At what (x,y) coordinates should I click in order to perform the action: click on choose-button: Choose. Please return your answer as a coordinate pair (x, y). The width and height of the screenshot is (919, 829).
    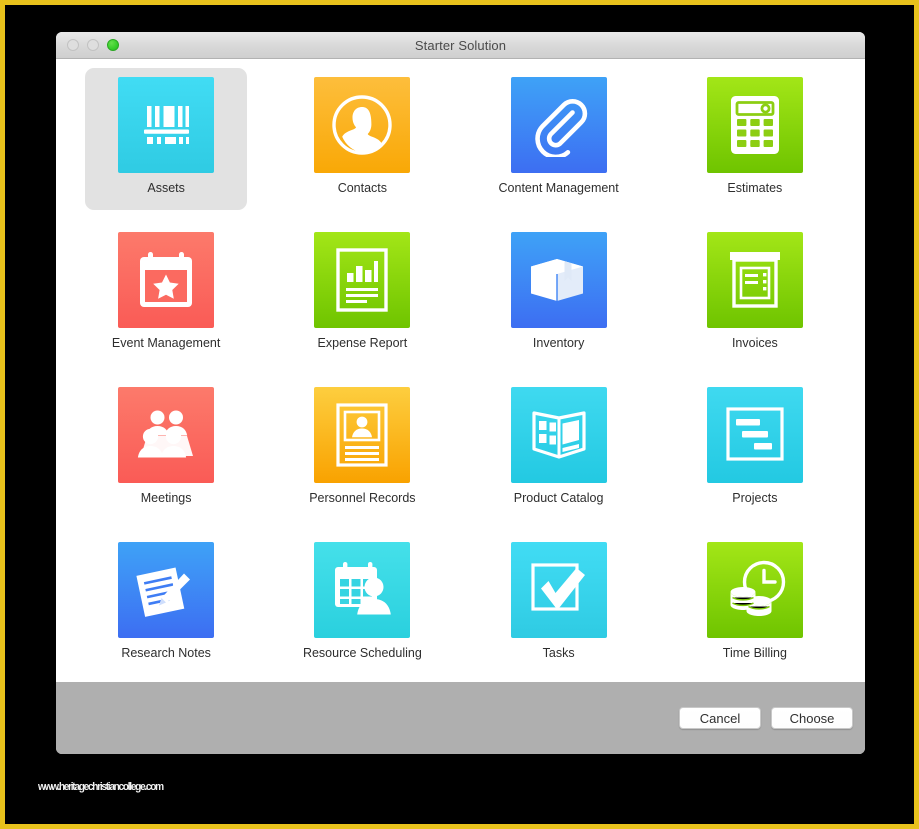
    Looking at the image, I should click on (812, 718).